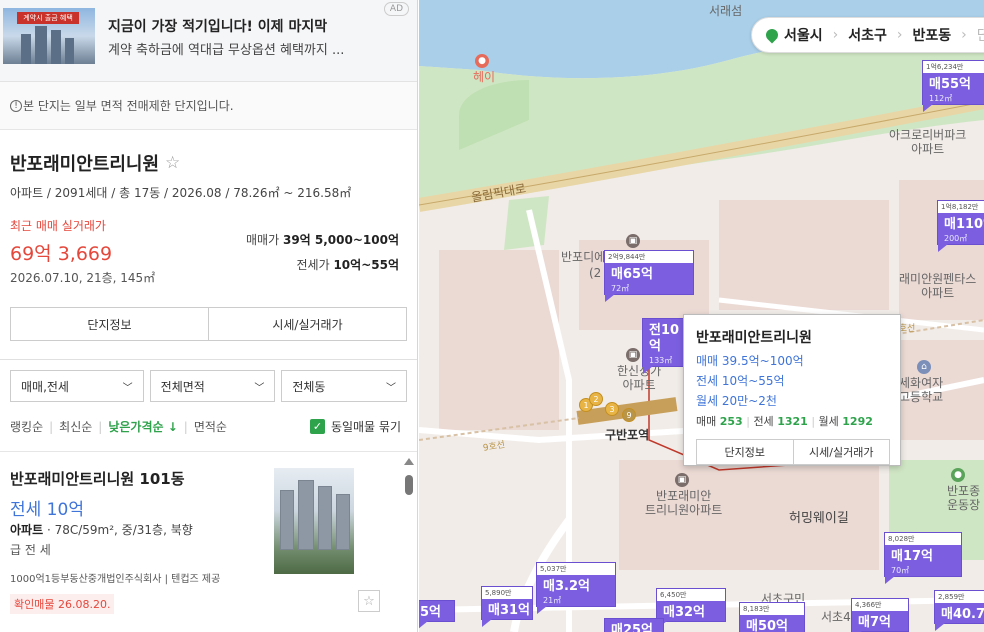 Image resolution: width=984 pixels, height=632 pixels. What do you see at coordinates (507, 606) in the screenshot?
I see `price-marker: 5,890만 매31억` at bounding box center [507, 606].